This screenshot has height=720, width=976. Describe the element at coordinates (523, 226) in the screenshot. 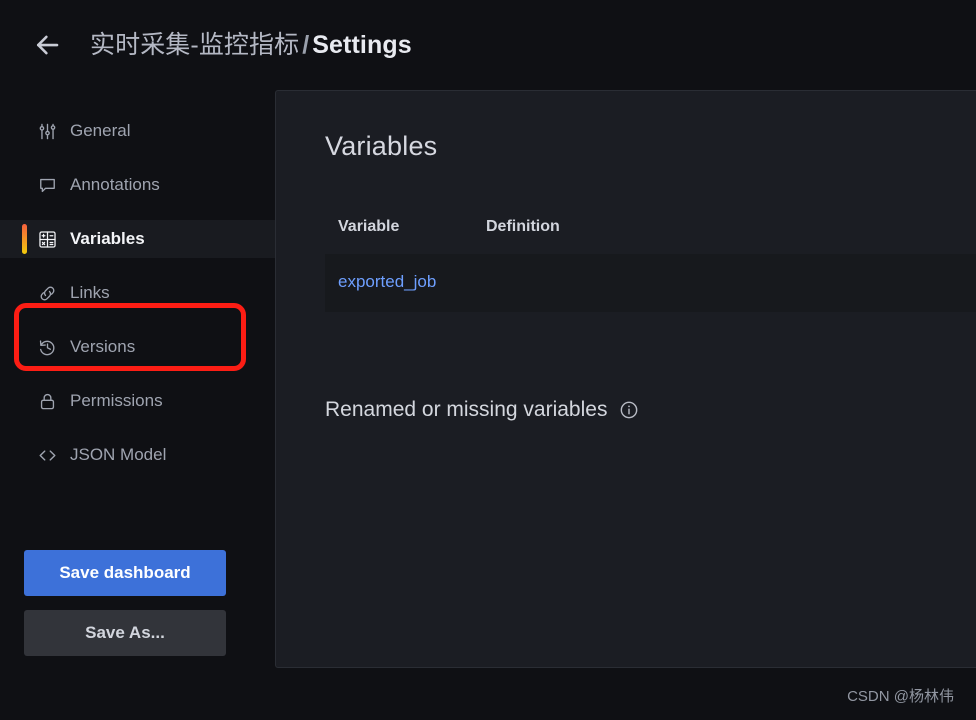

I see `column-header-definition: Definition` at that location.